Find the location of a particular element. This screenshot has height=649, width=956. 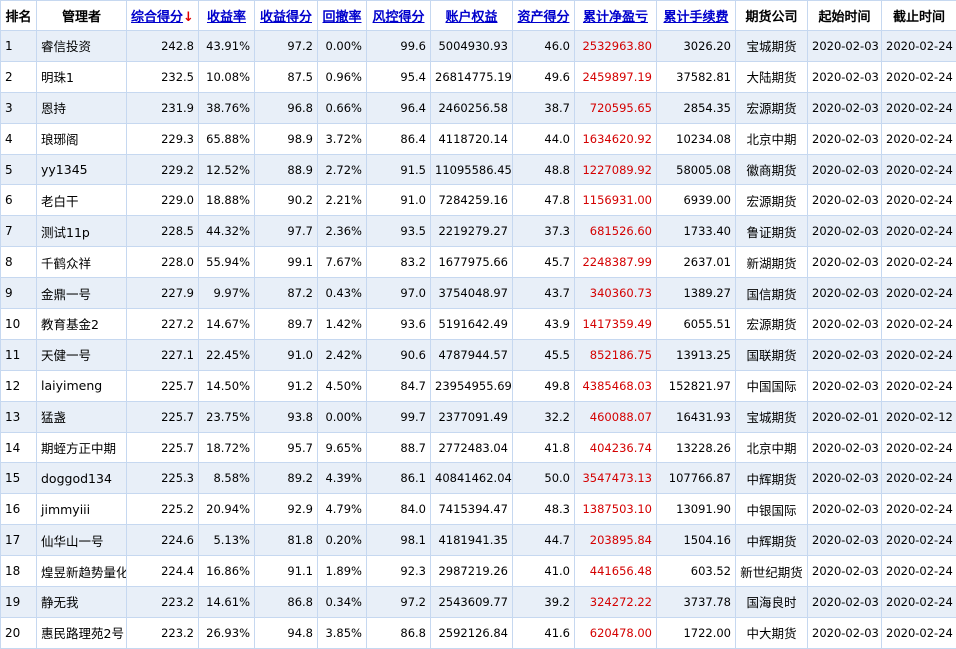

header-risk-score-sort: 风控得分 is located at coordinates (399, 16).